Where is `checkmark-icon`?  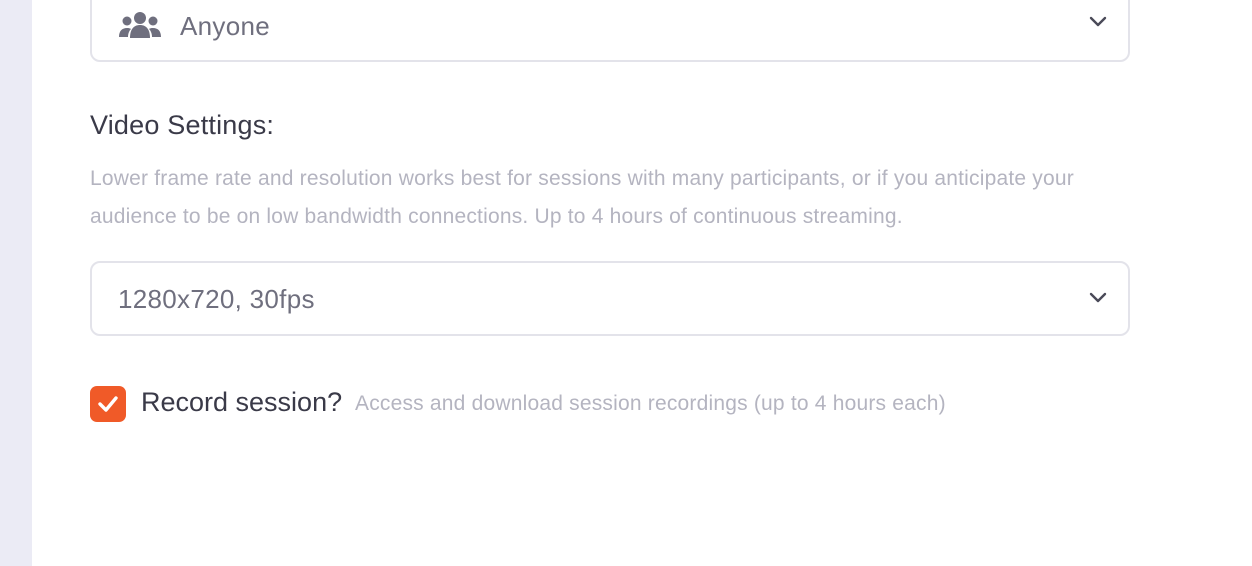 checkmark-icon is located at coordinates (108, 404).